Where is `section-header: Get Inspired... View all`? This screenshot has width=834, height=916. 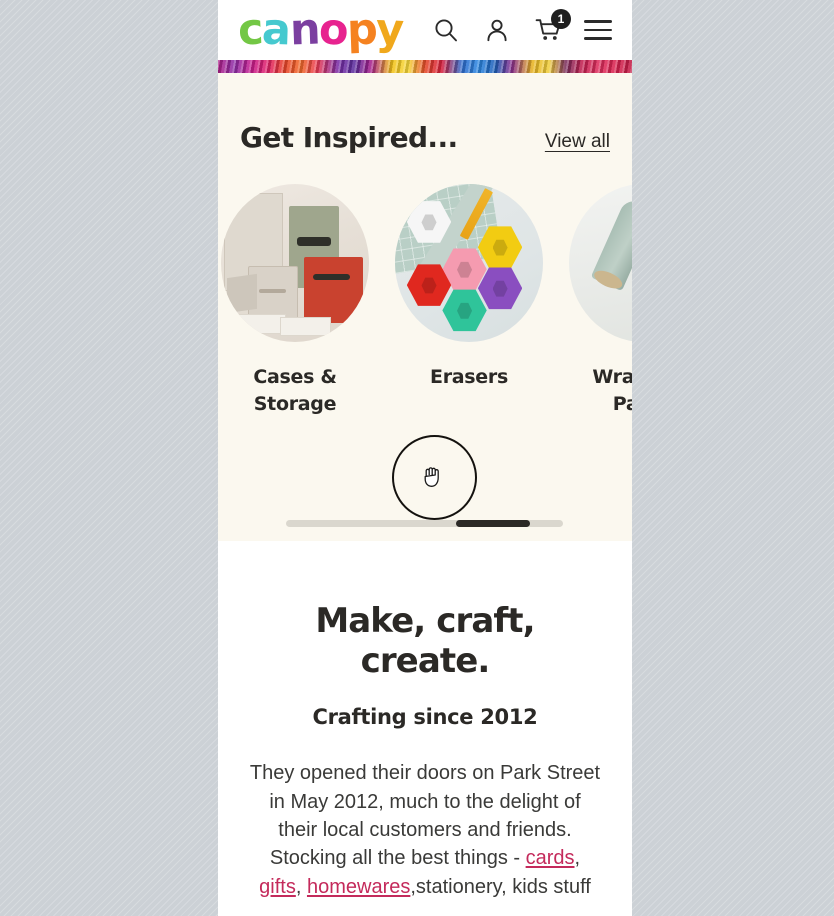
section-header: Get Inspired... View all is located at coordinates (425, 137).